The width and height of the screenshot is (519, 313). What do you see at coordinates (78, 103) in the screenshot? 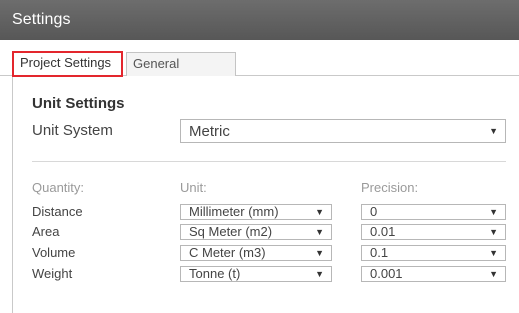
I see `unit-settings-heading: Unit Settings` at bounding box center [78, 103].